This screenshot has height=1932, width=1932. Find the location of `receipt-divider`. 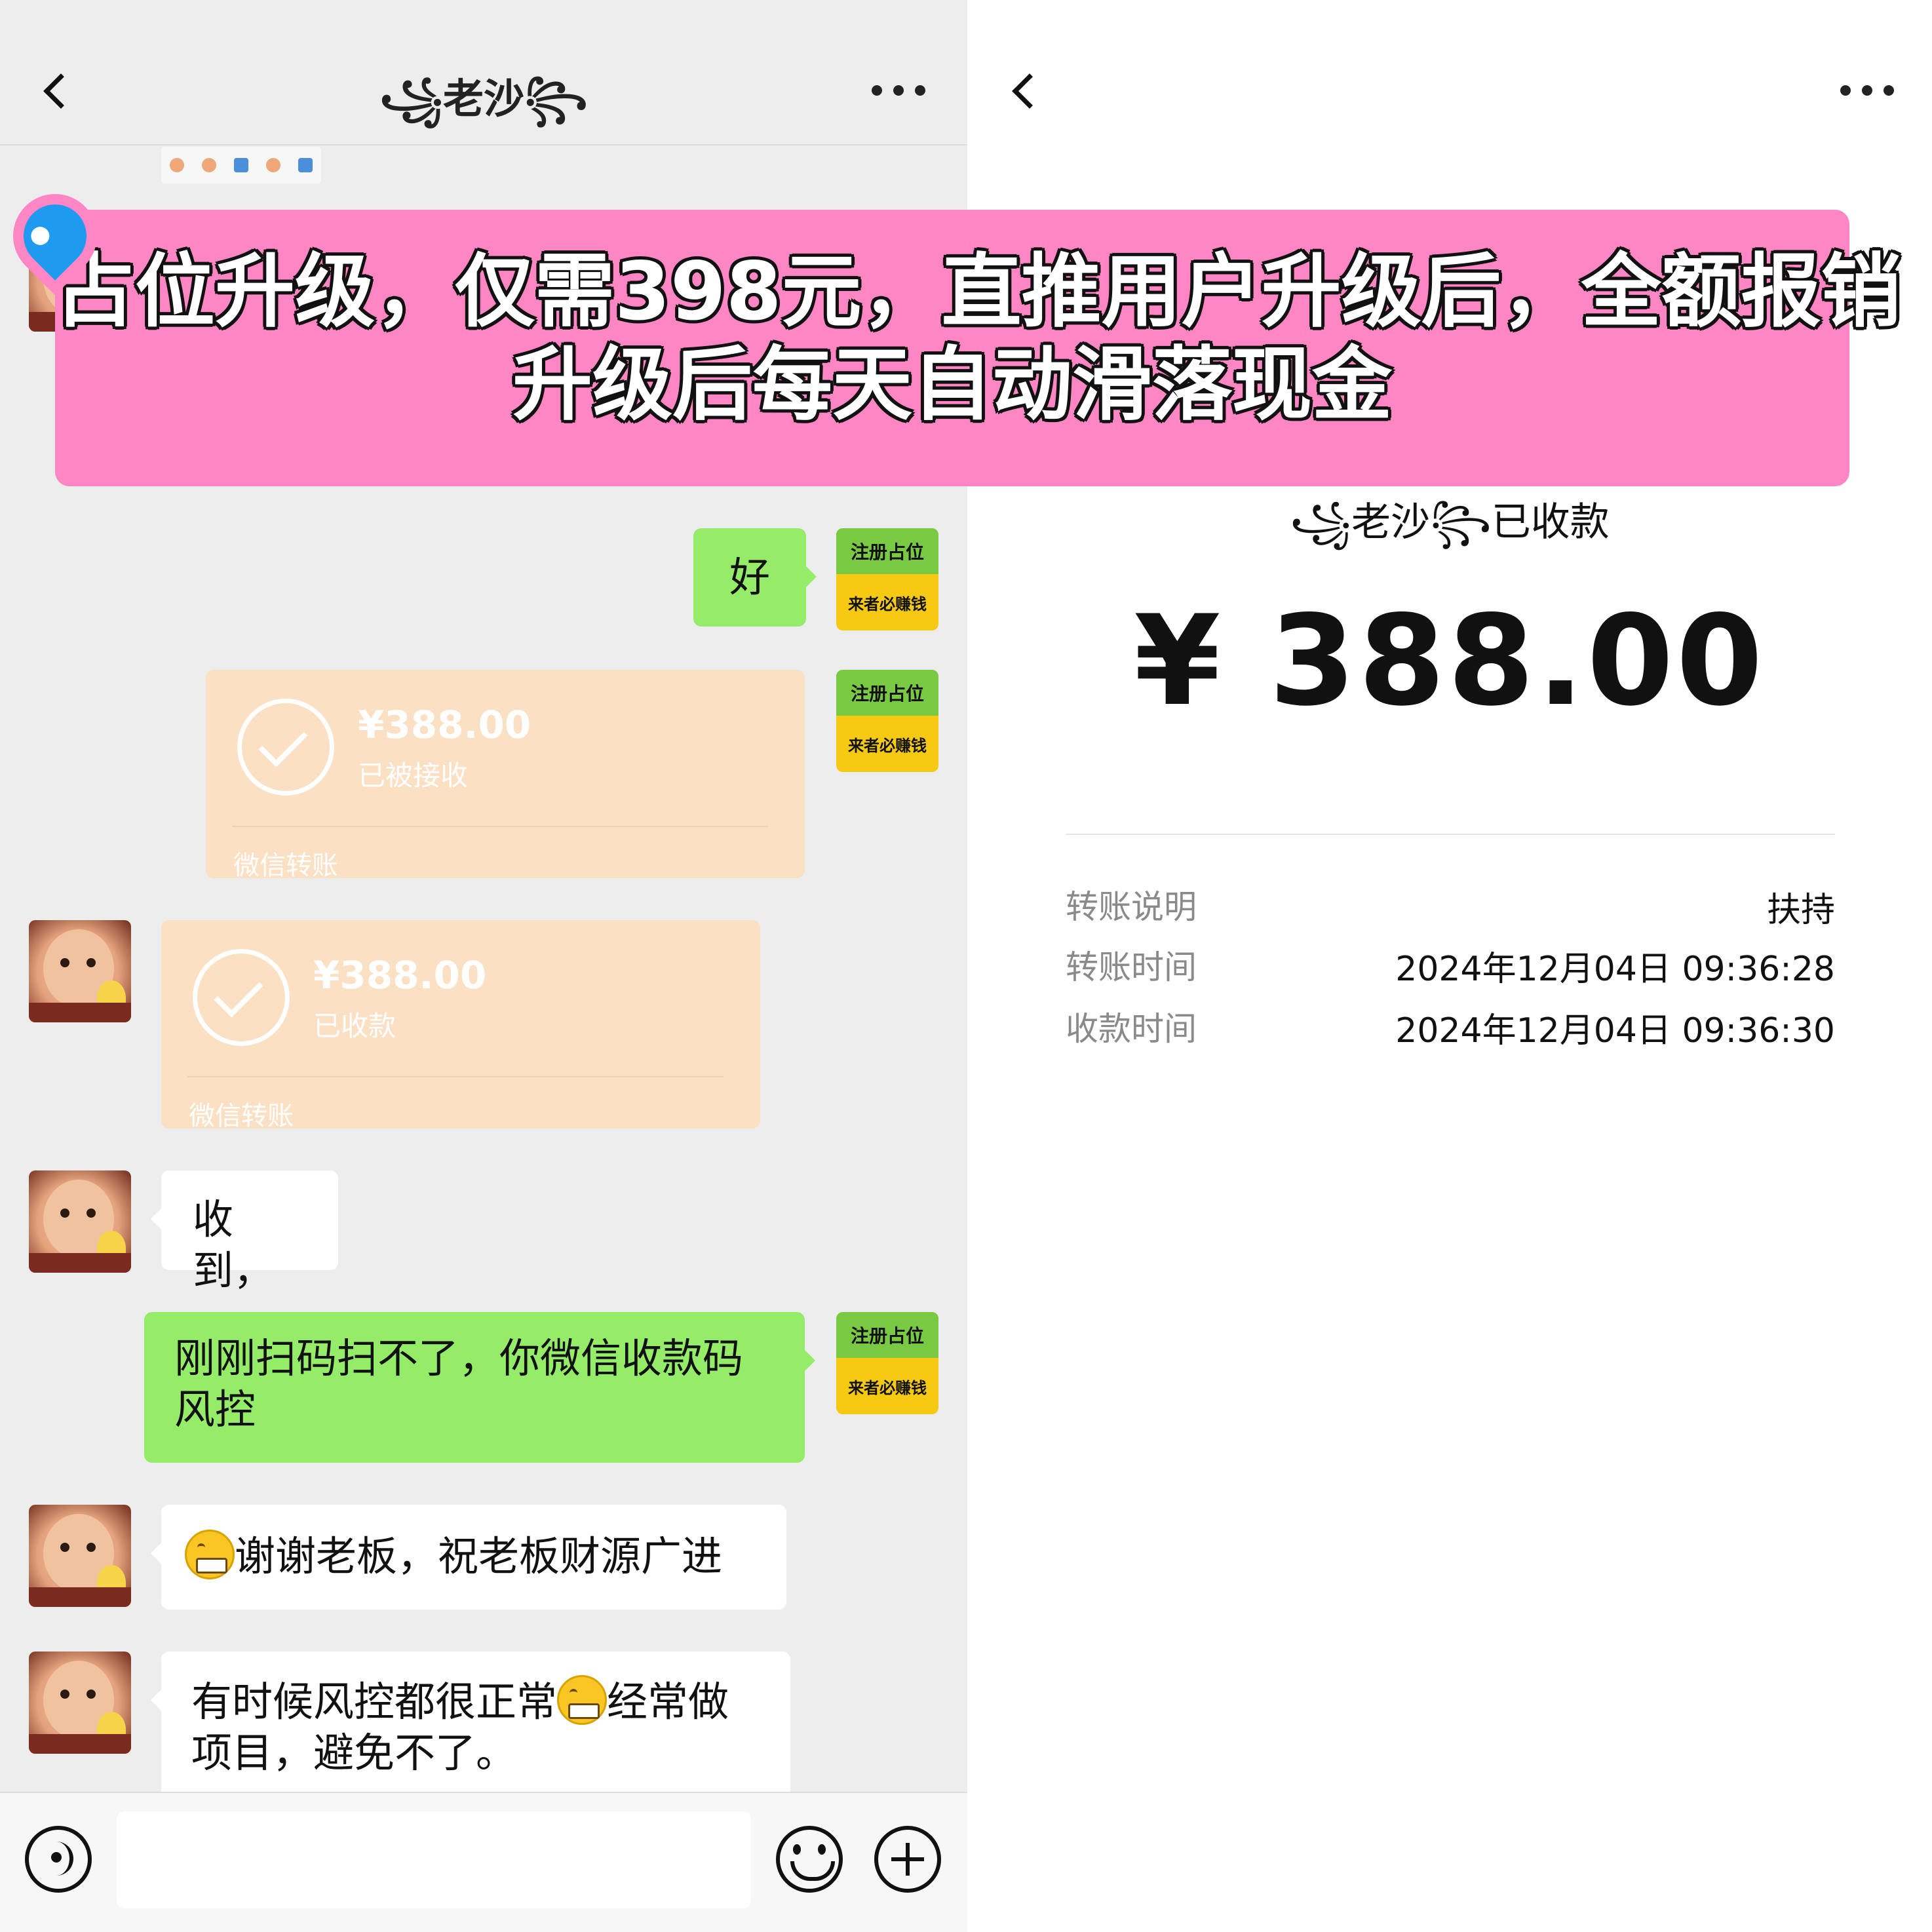

receipt-divider is located at coordinates (1450, 834).